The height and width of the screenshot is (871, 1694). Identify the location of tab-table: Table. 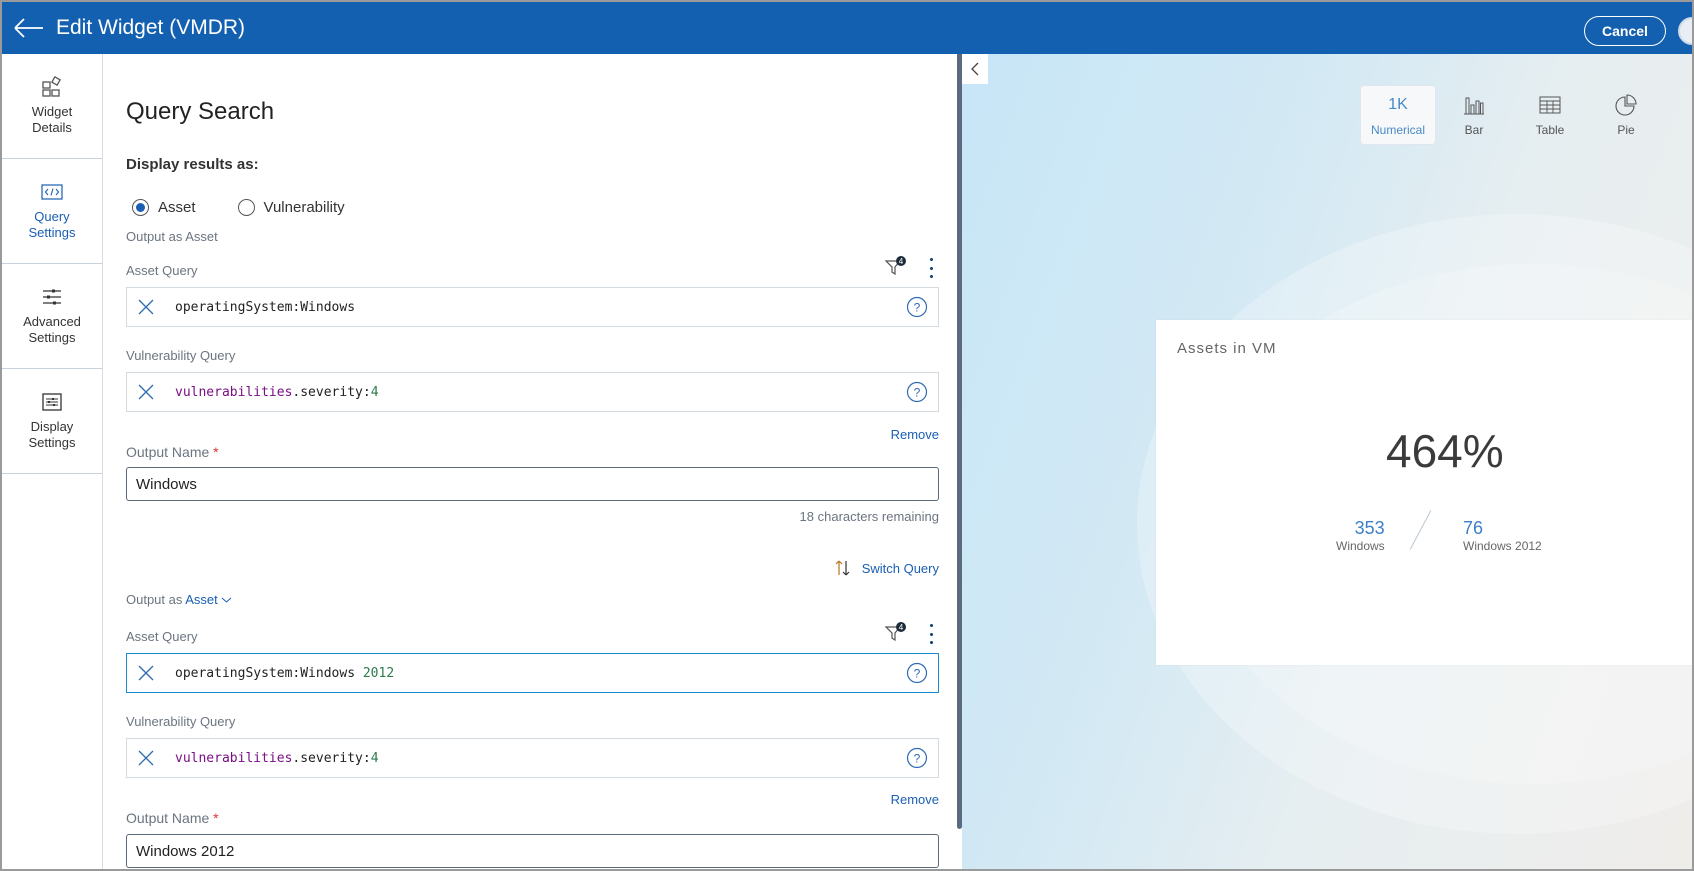
(1550, 115).